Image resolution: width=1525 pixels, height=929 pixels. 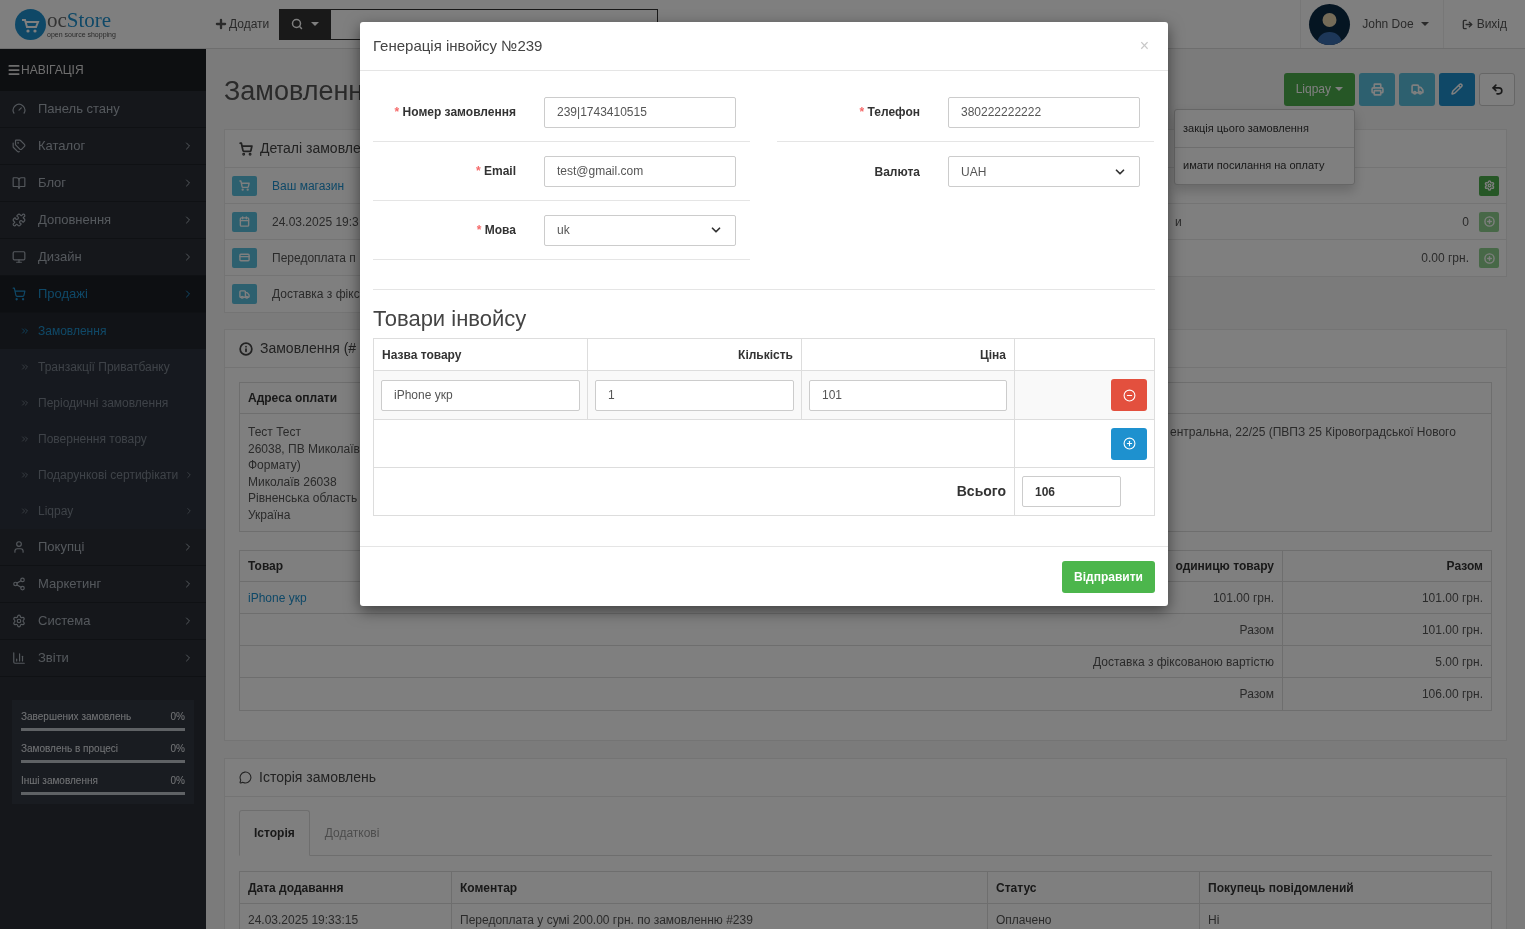 I want to click on comment-icon, so click(x=245, y=777).